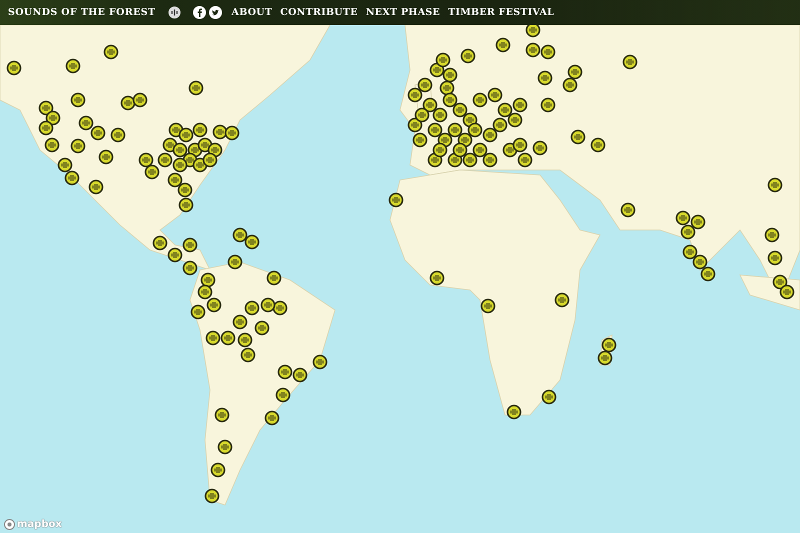  I want to click on audio-logo-icon, so click(174, 12).